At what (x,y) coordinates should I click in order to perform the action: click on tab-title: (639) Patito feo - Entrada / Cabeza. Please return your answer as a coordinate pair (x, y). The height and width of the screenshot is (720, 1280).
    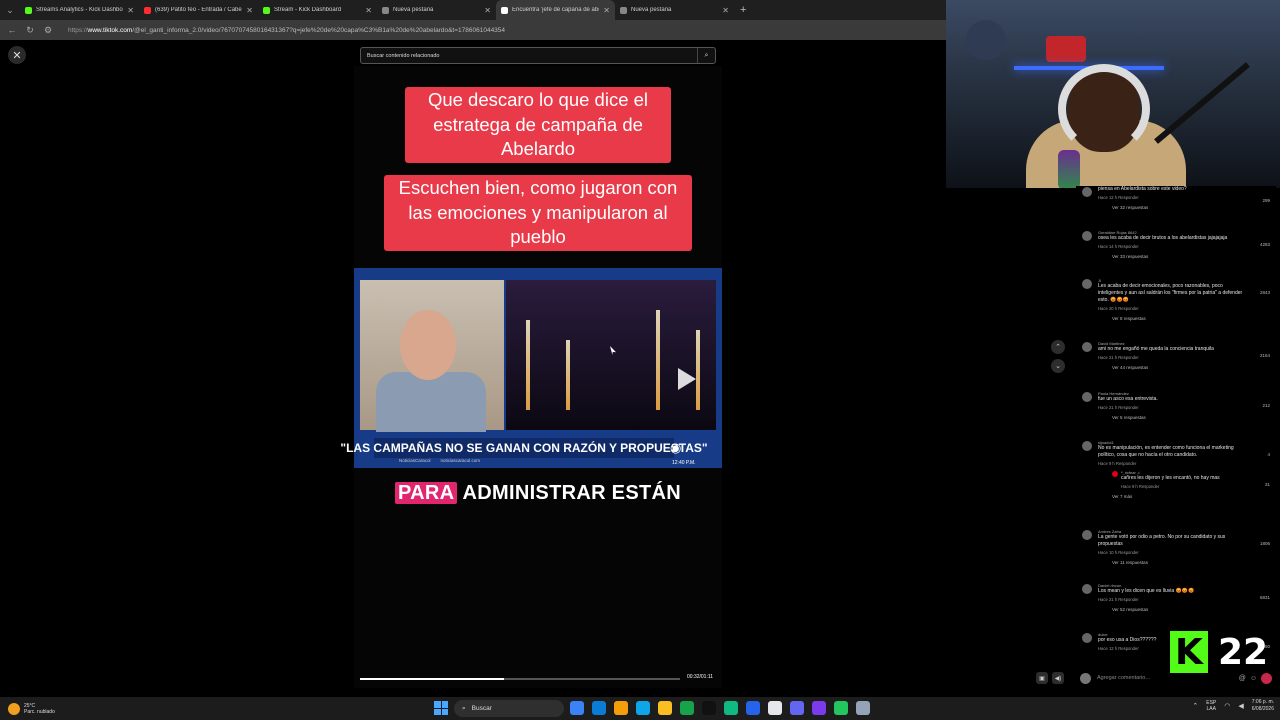
    Looking at the image, I should click on (199, 10).